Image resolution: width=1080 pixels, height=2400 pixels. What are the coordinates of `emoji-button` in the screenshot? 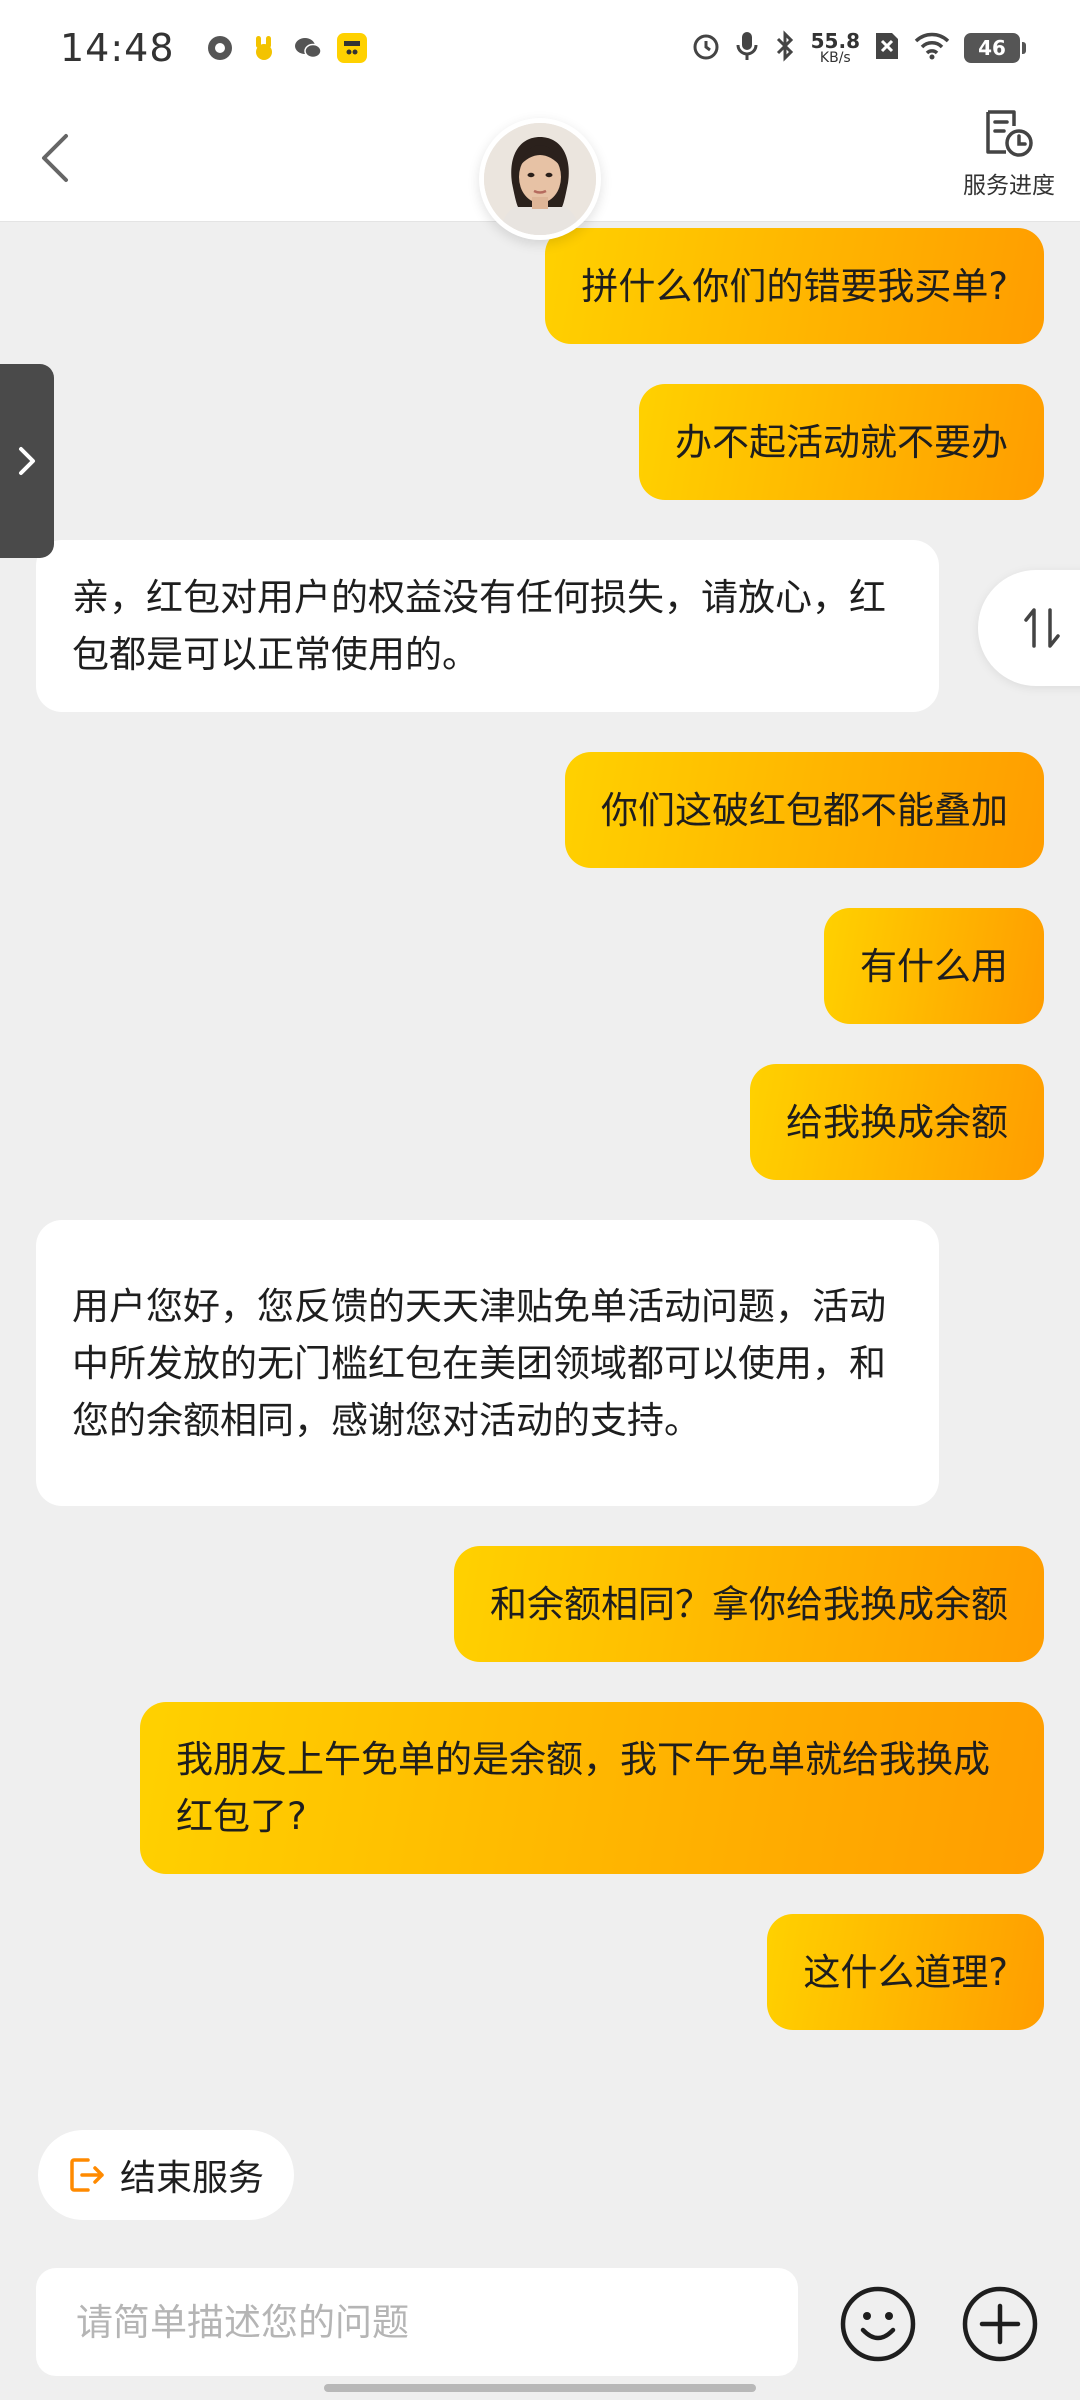 It's located at (878, 2324).